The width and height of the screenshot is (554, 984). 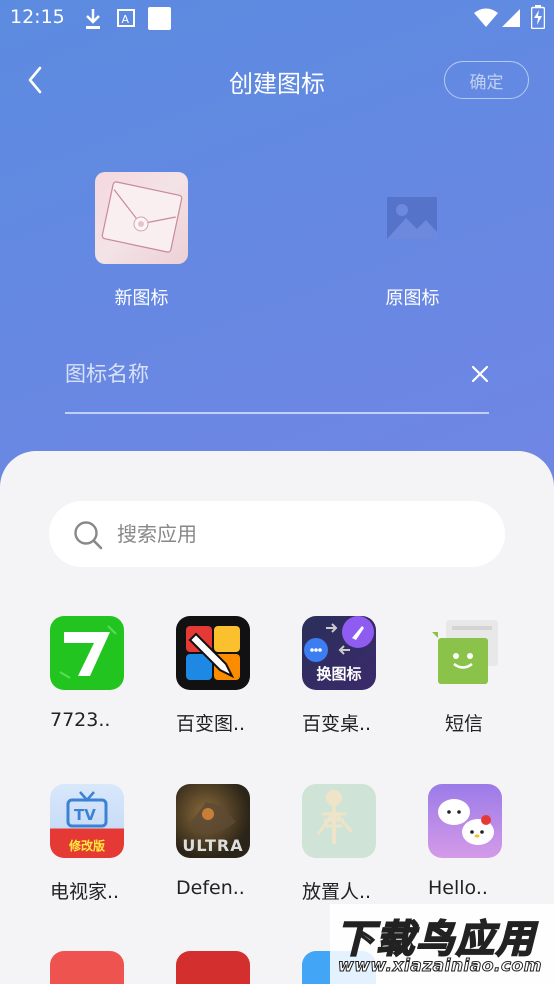 I want to click on app-label: 放置人.., so click(x=337, y=892).